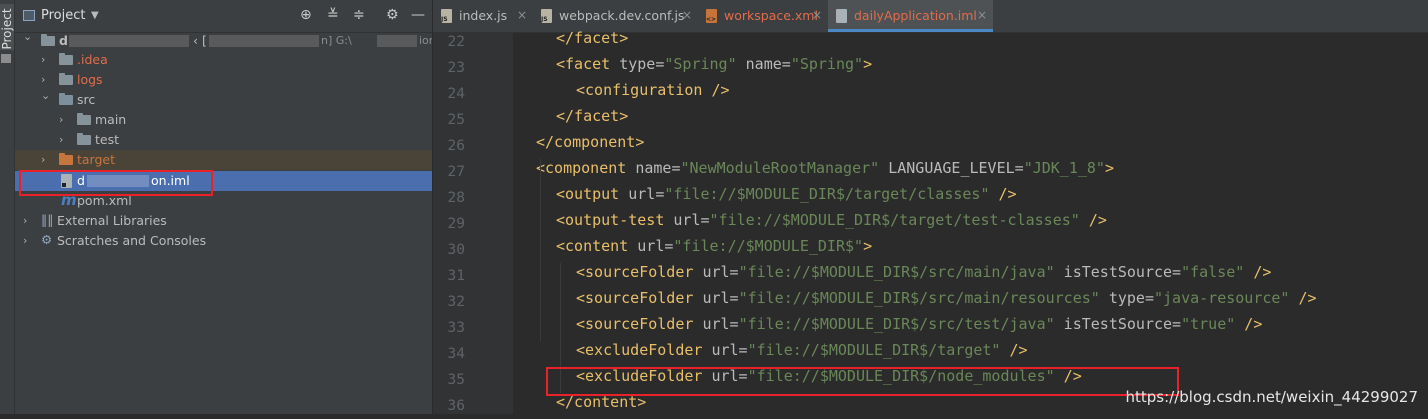 The width and height of the screenshot is (1428, 419). What do you see at coordinates (47, 239) in the screenshot?
I see `scratches-icon: ⚙` at bounding box center [47, 239].